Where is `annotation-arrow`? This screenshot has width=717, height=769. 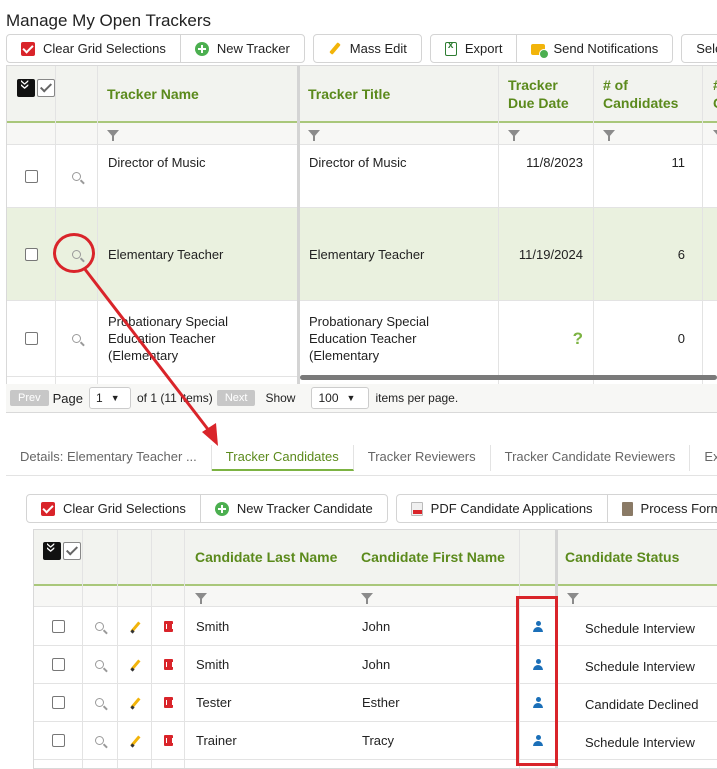 annotation-arrow is located at coordinates (150, 356).